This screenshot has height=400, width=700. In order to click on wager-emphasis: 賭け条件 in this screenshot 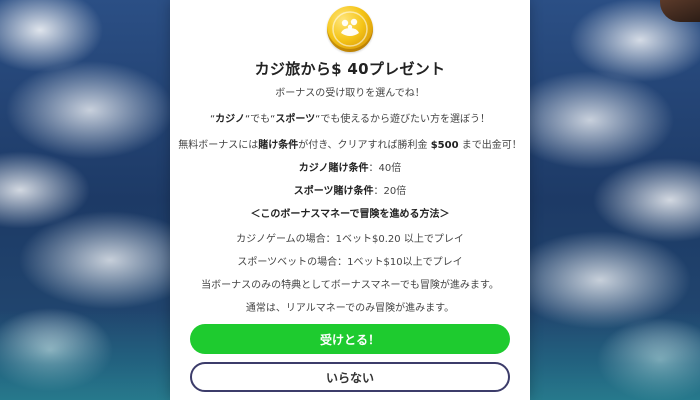, I will do `click(278, 145)`.